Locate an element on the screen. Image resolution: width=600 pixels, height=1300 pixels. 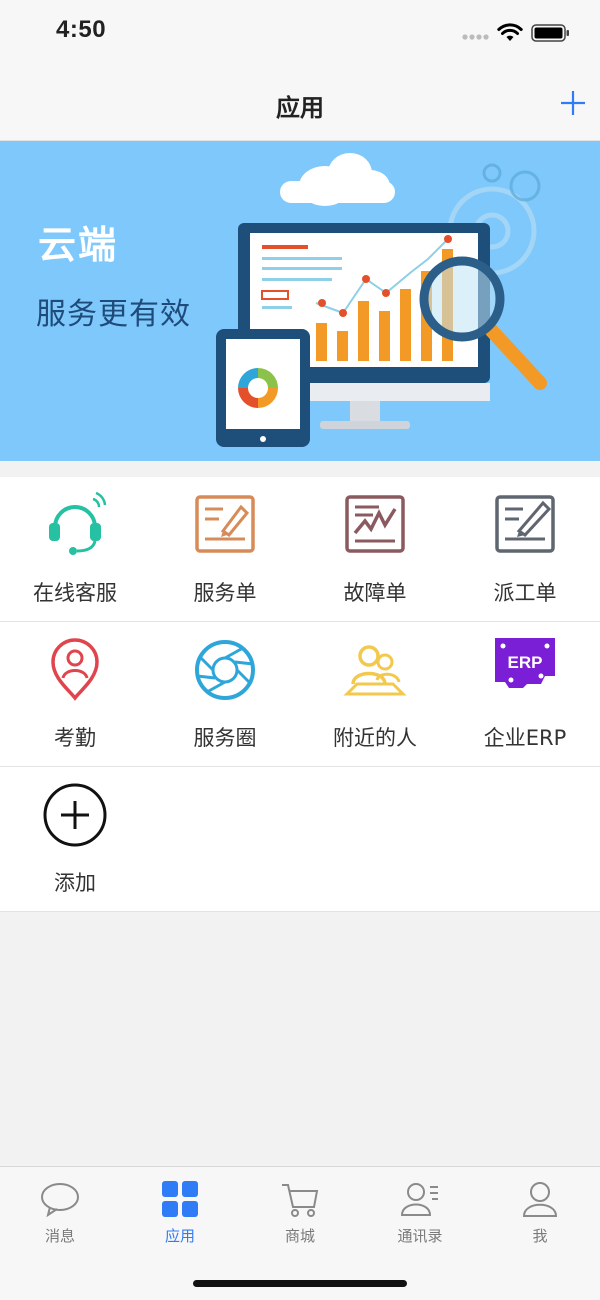
app-attendance: 考勤 is located at coordinates (75, 694).